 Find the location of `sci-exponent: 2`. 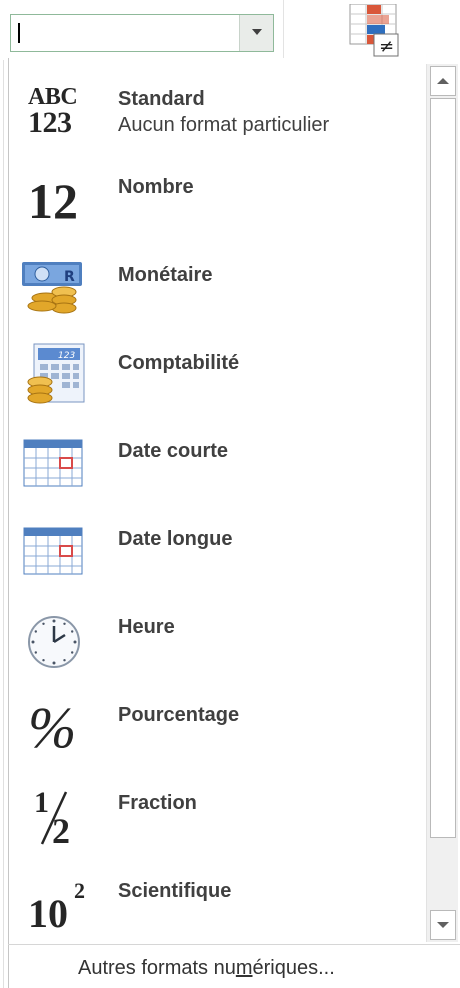

sci-exponent: 2 is located at coordinates (79, 890).